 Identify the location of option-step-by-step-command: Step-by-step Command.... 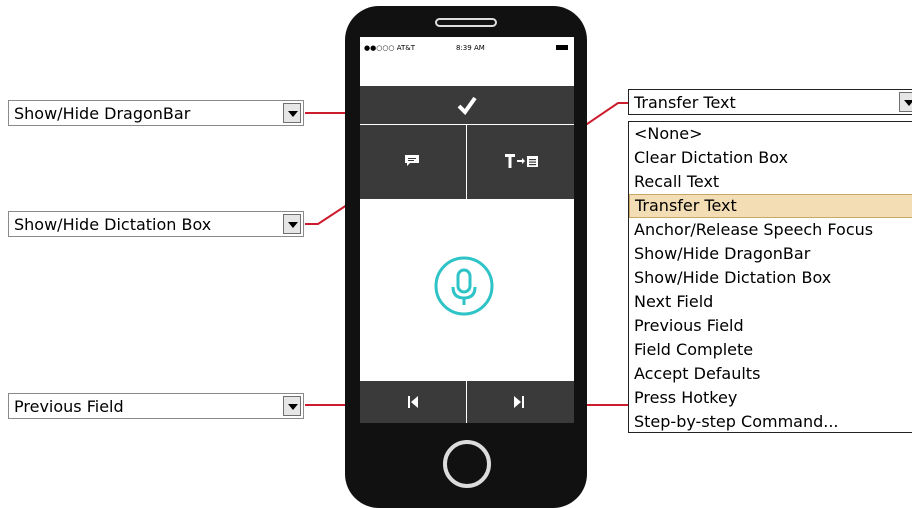
(770, 422).